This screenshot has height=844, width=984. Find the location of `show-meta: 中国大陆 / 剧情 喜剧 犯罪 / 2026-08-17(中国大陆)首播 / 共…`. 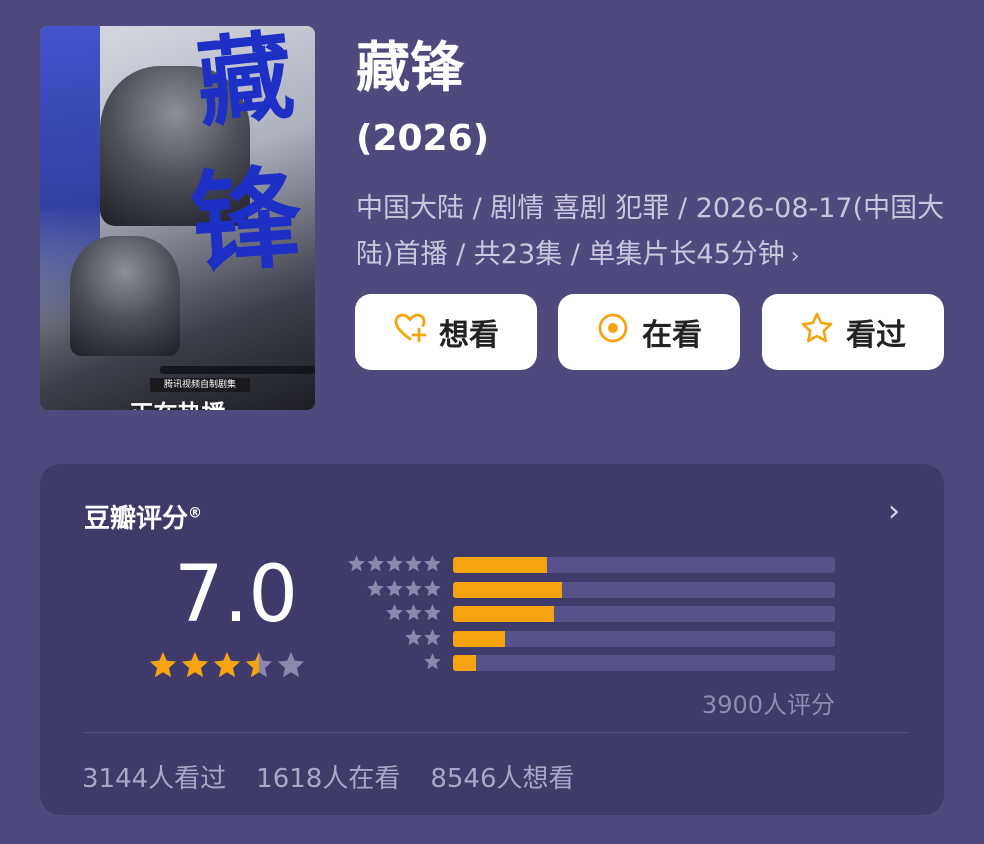

show-meta: 中国大陆 / 剧情 喜剧 犯罪 / 2026-08-17(中国大陆)首播 / 共… is located at coordinates (651, 233).